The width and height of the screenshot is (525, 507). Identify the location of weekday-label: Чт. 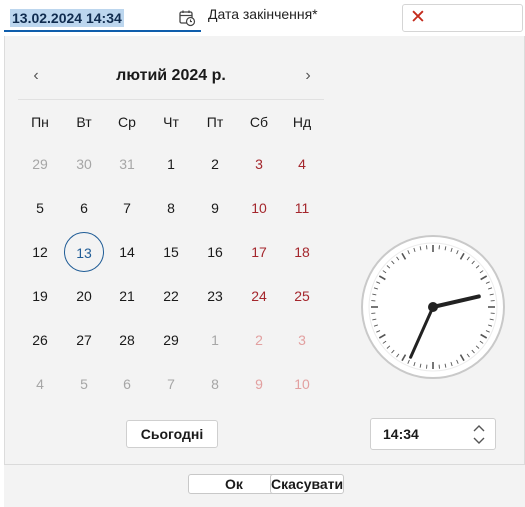
(171, 122).